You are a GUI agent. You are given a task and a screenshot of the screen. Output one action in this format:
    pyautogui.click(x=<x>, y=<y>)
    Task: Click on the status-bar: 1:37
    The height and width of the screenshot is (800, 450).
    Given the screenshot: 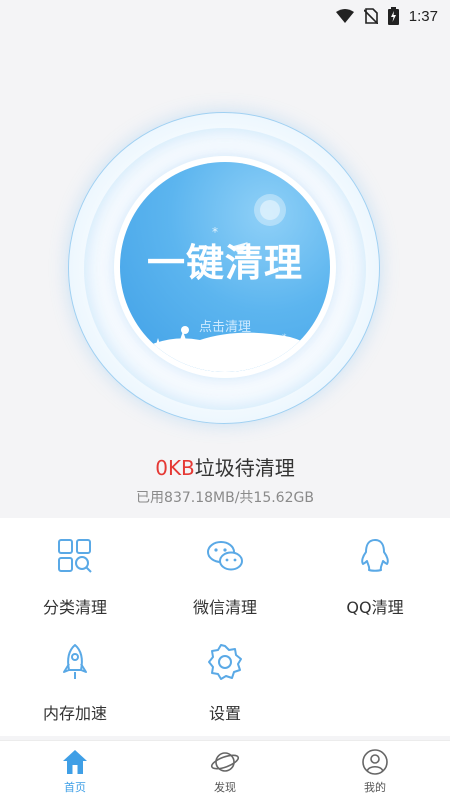 What is the action you would take?
    pyautogui.click(x=225, y=16)
    